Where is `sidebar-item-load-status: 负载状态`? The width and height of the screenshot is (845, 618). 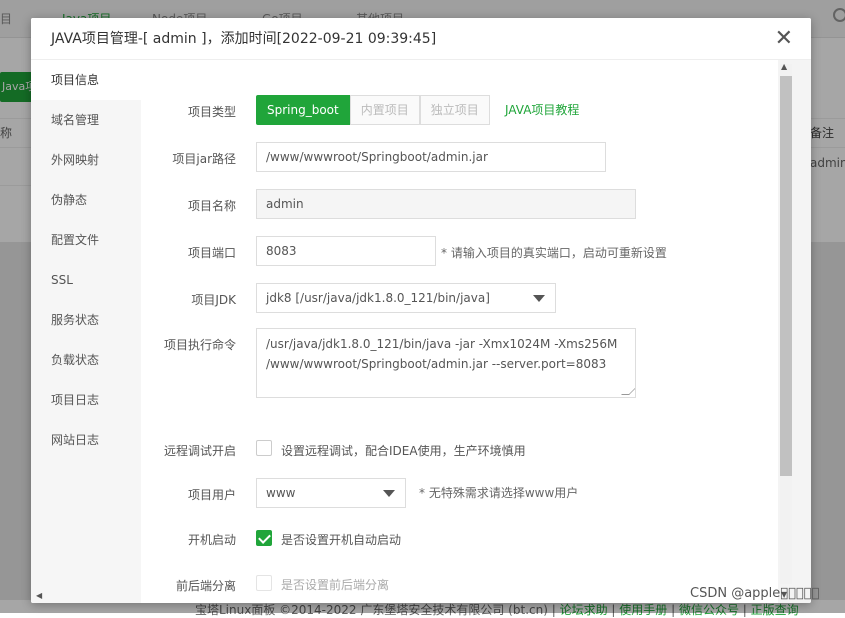
sidebar-item-load-status: 负载状态 is located at coordinates (86, 360).